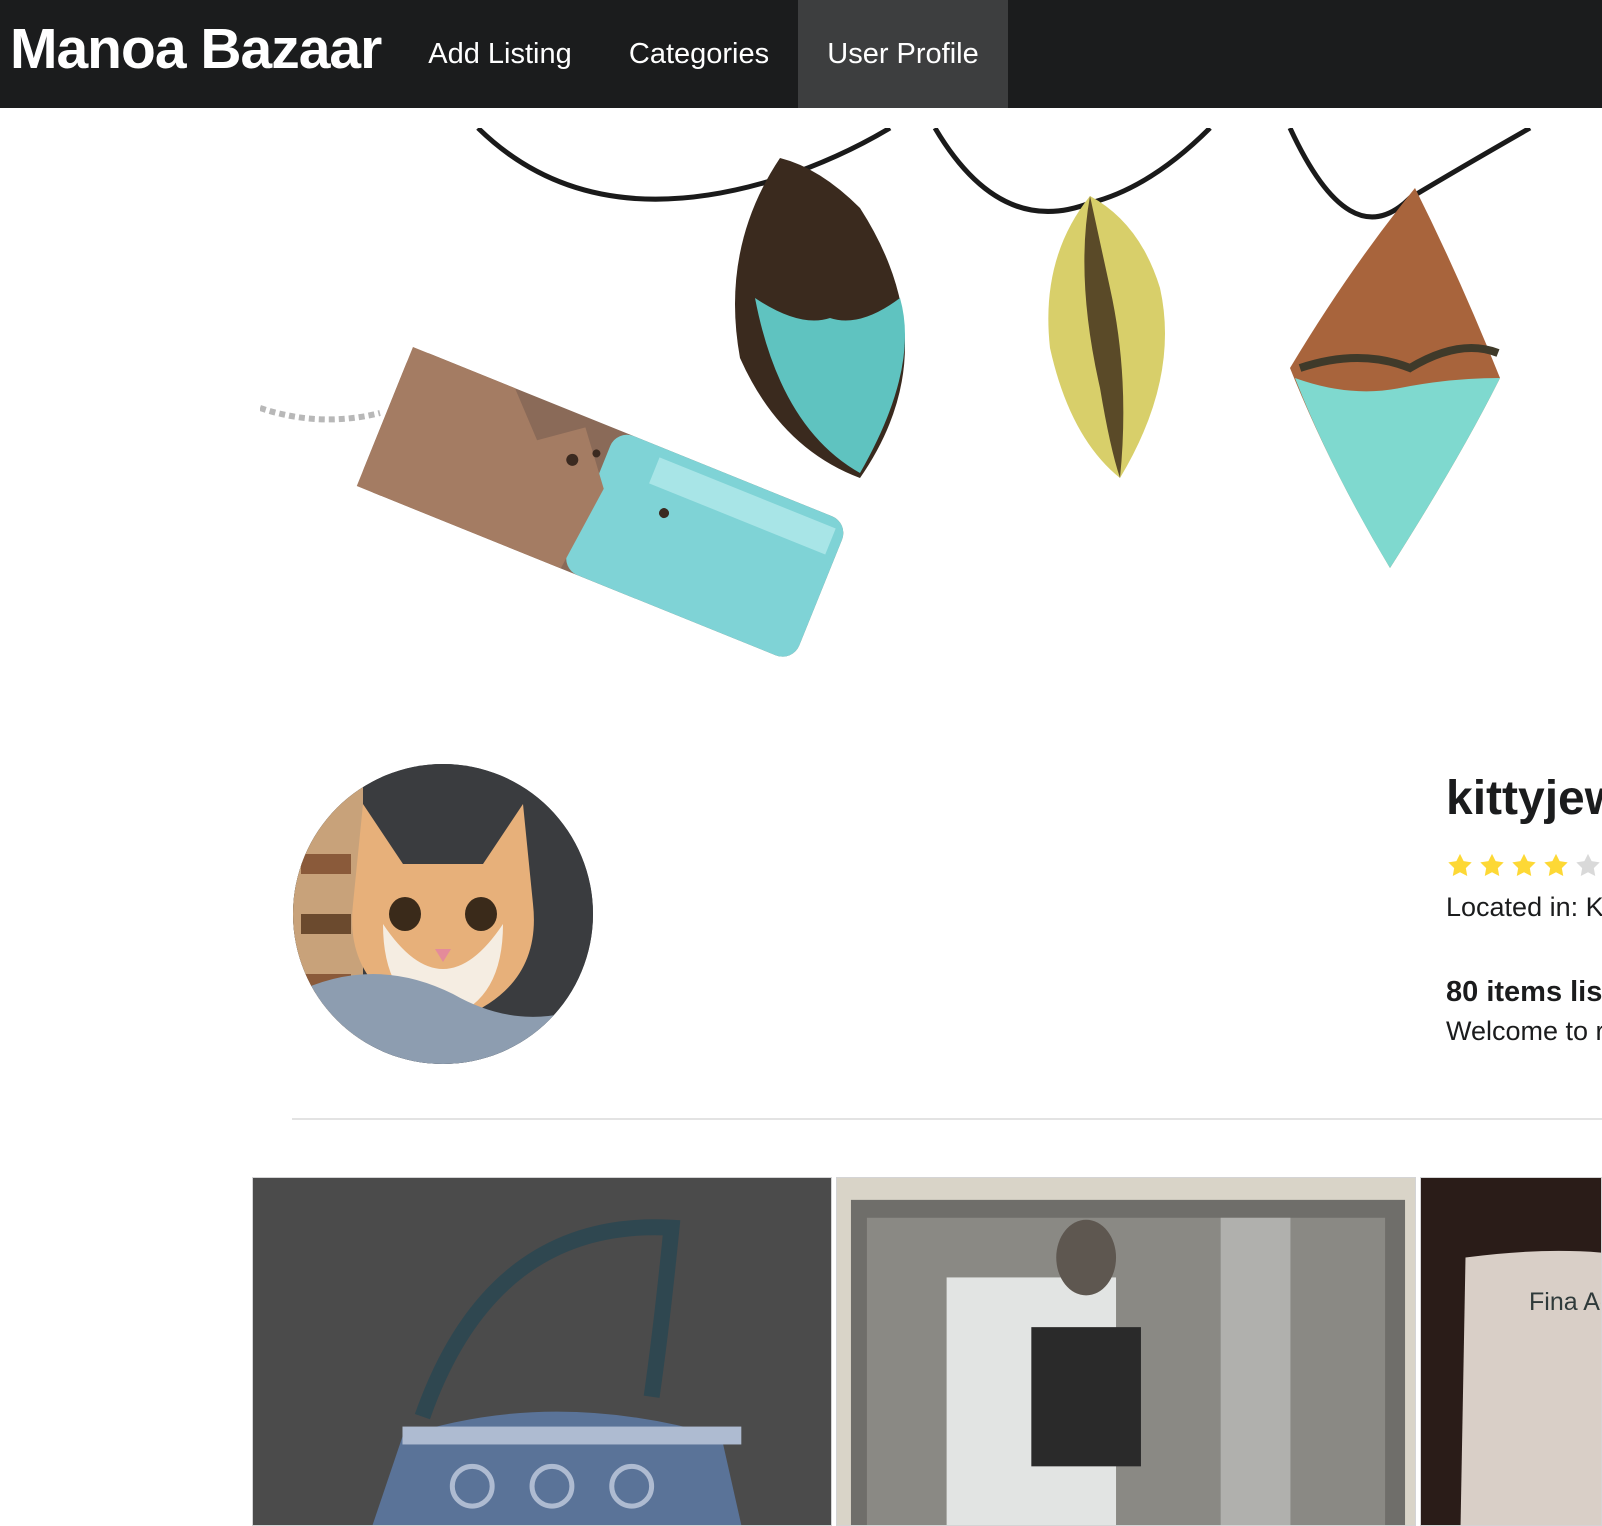  I want to click on star-empty-icon, so click(1588, 865).